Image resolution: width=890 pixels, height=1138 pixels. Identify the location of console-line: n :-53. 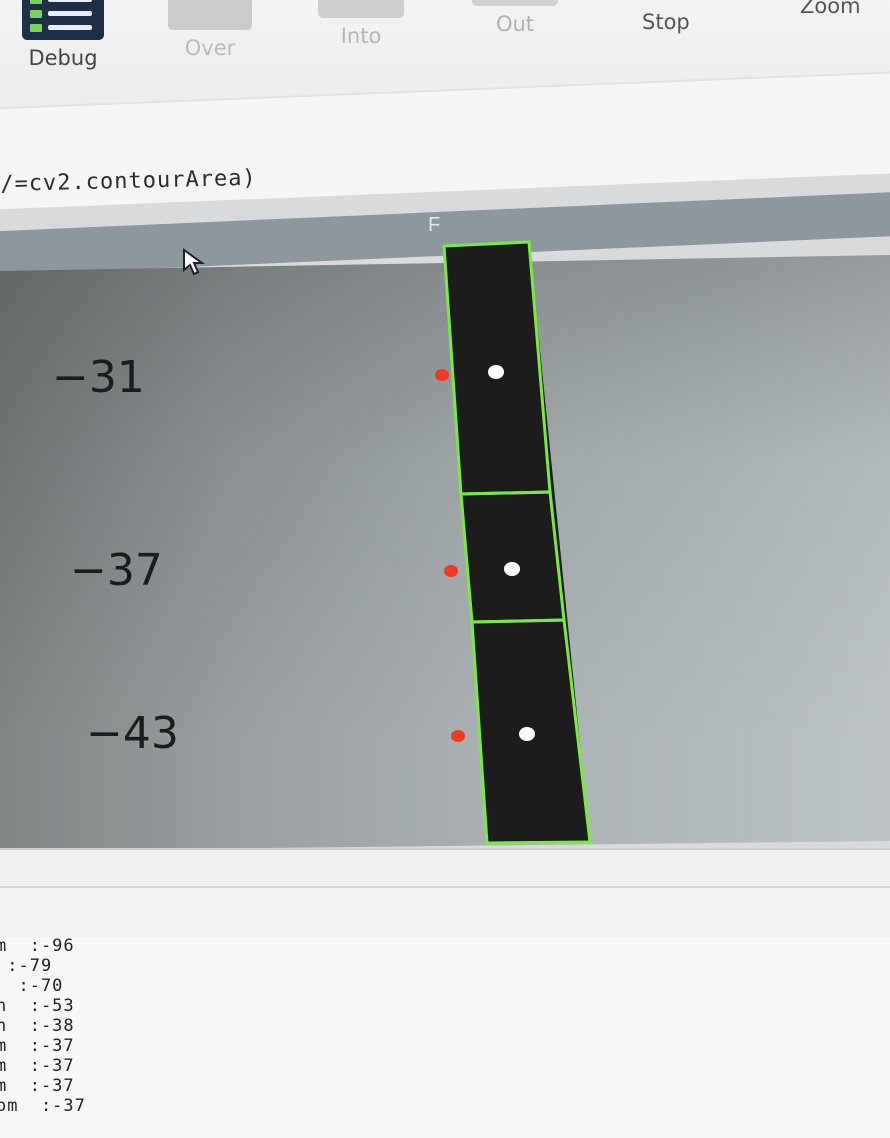
(37, 1006).